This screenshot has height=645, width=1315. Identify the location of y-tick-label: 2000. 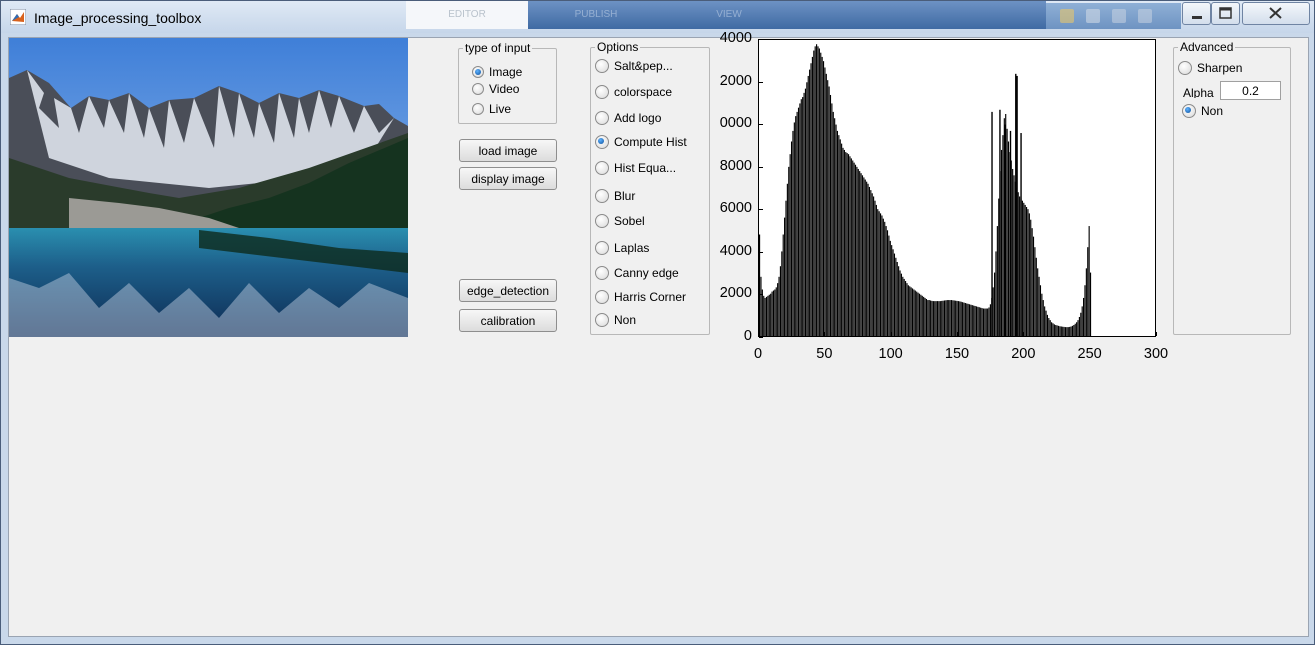
(735, 293).